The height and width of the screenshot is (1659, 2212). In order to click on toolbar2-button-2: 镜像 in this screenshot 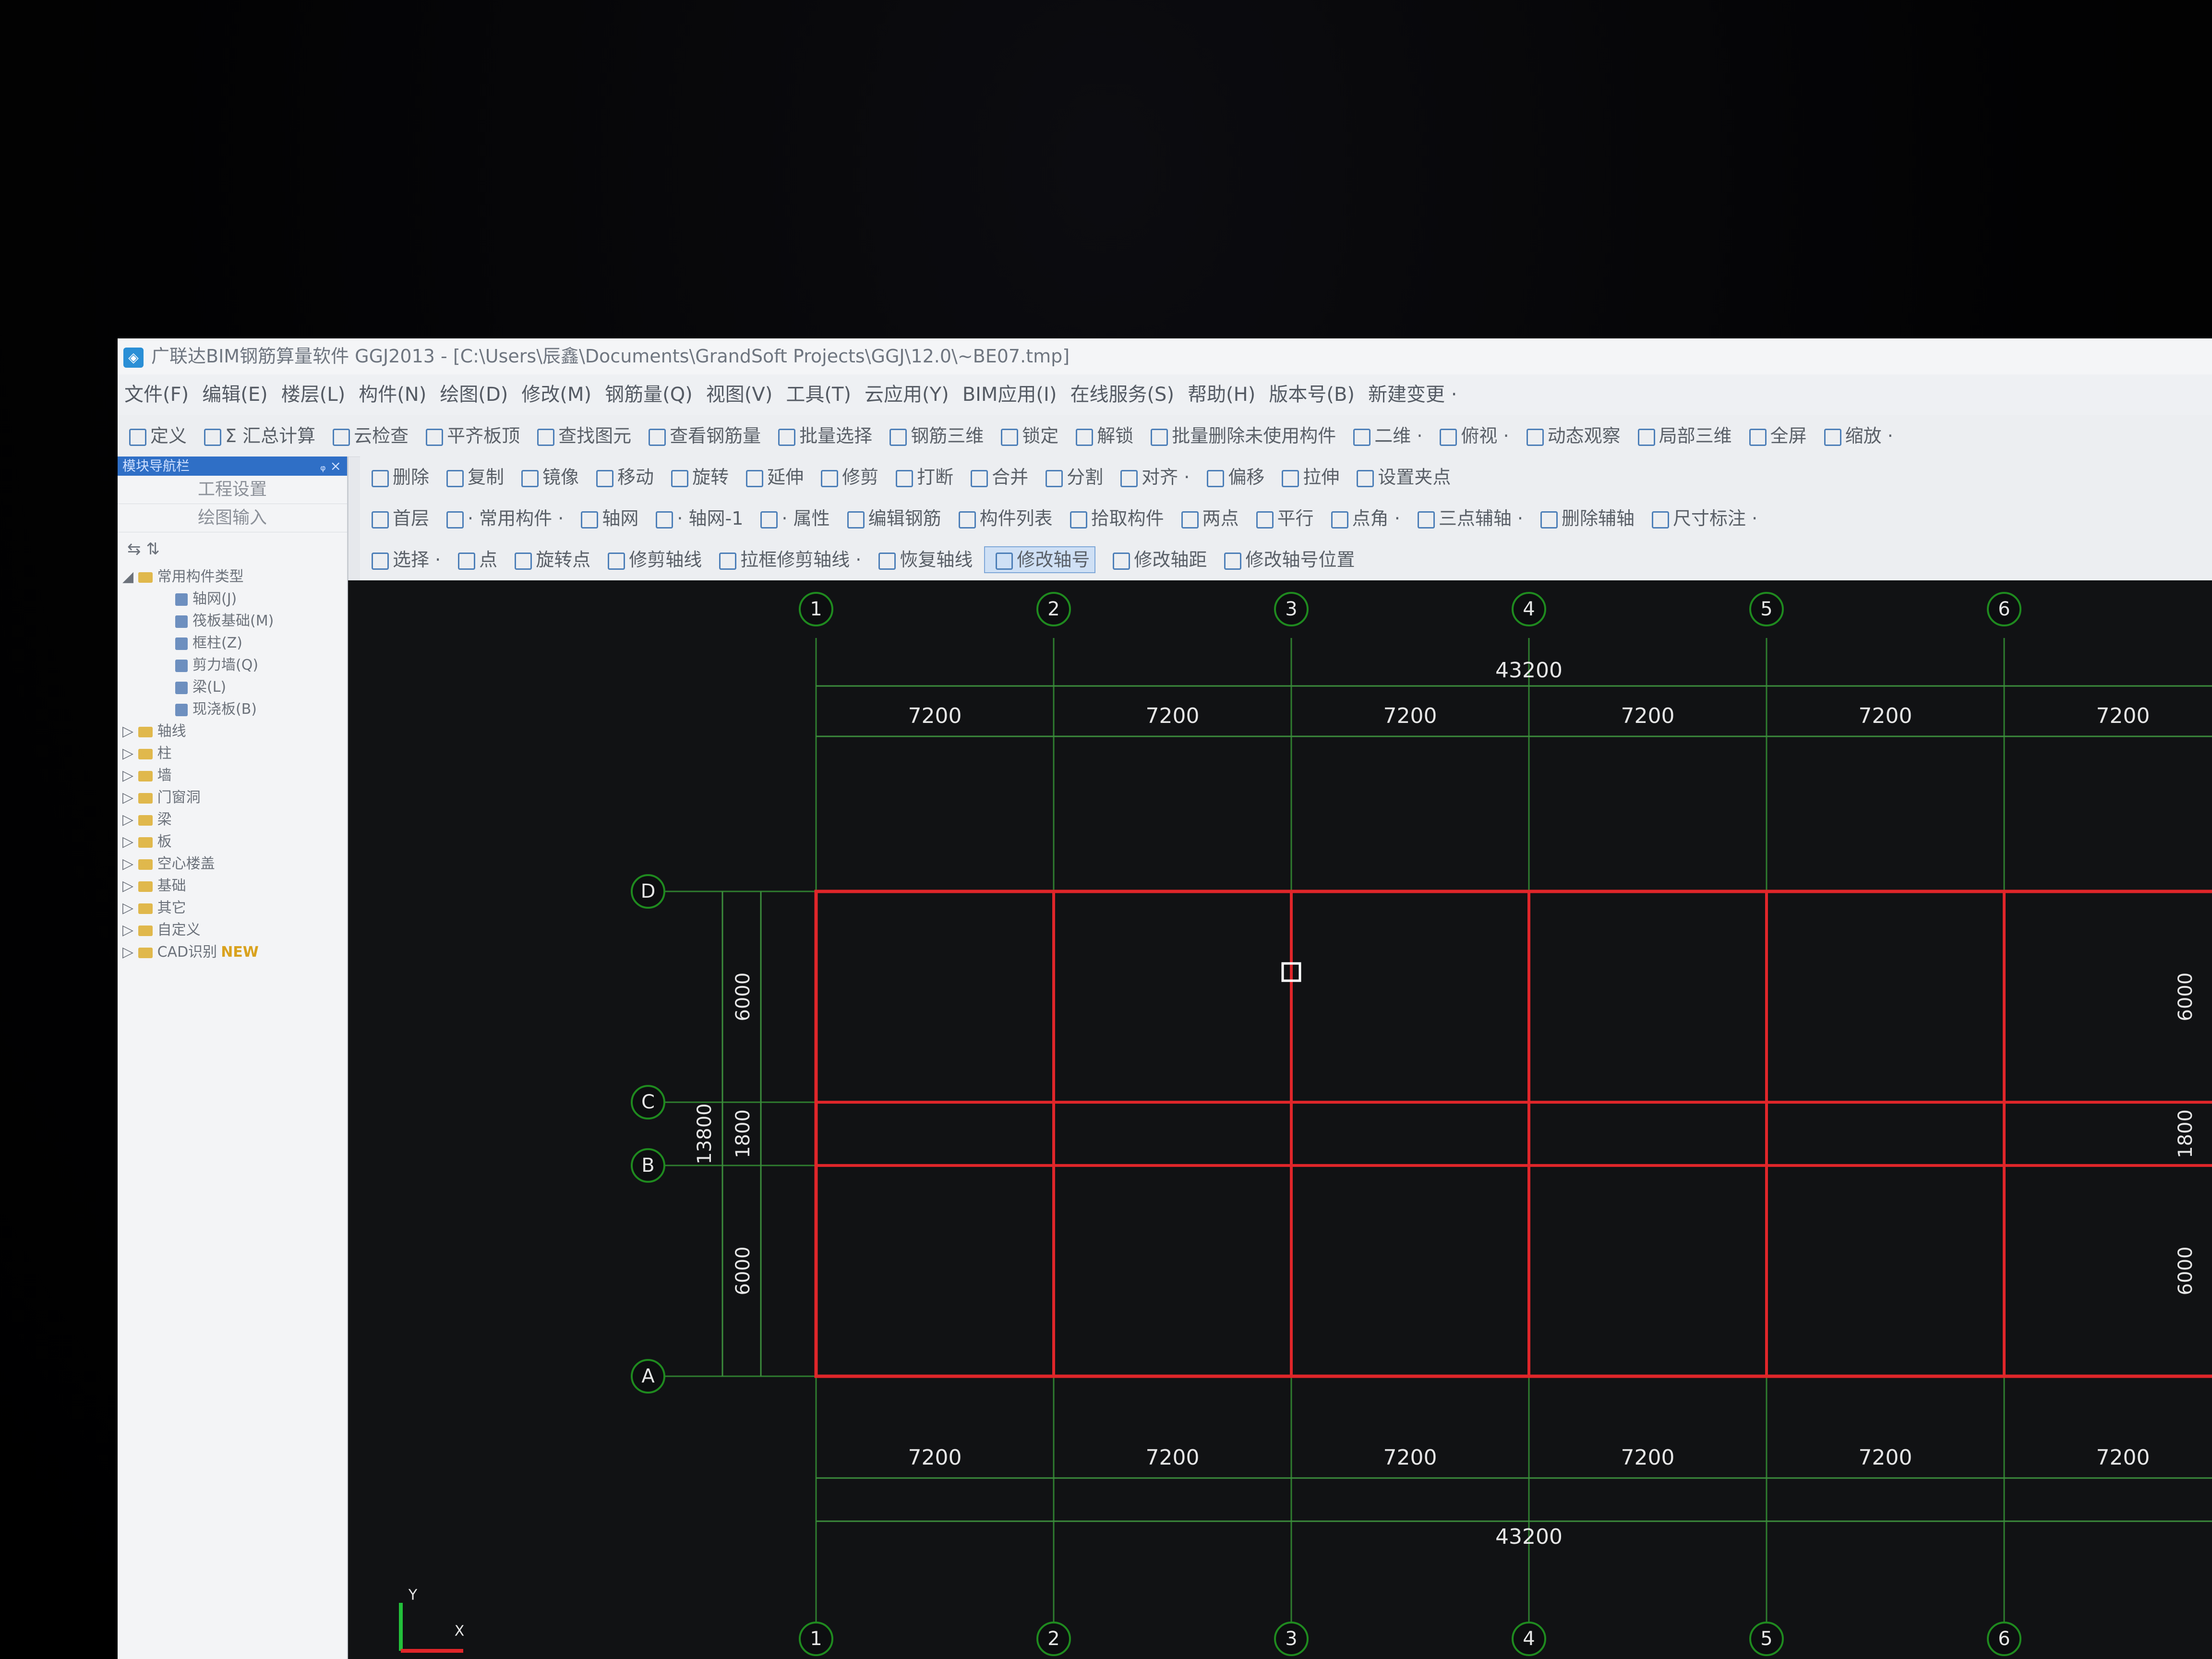, I will do `click(548, 477)`.